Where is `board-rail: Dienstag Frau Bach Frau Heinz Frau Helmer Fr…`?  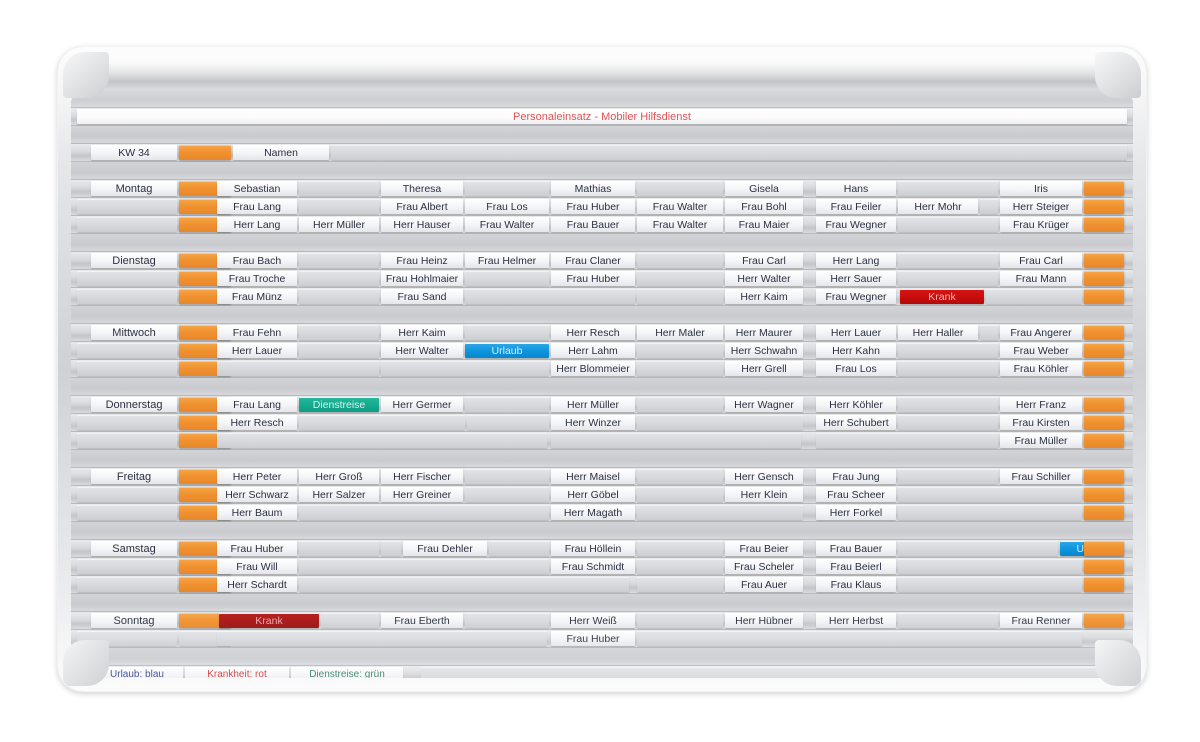
board-rail: Dienstag Frau Bach Frau Heinz Frau Helmer Fr… is located at coordinates (602, 261).